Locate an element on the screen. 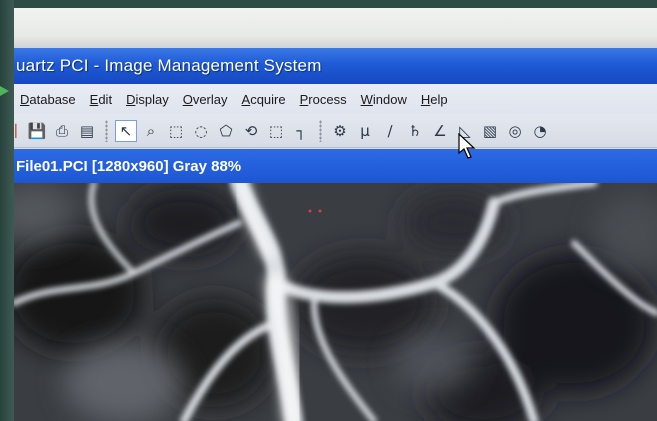 This screenshot has height=421, width=657. menu-label: elp is located at coordinates (439, 99).